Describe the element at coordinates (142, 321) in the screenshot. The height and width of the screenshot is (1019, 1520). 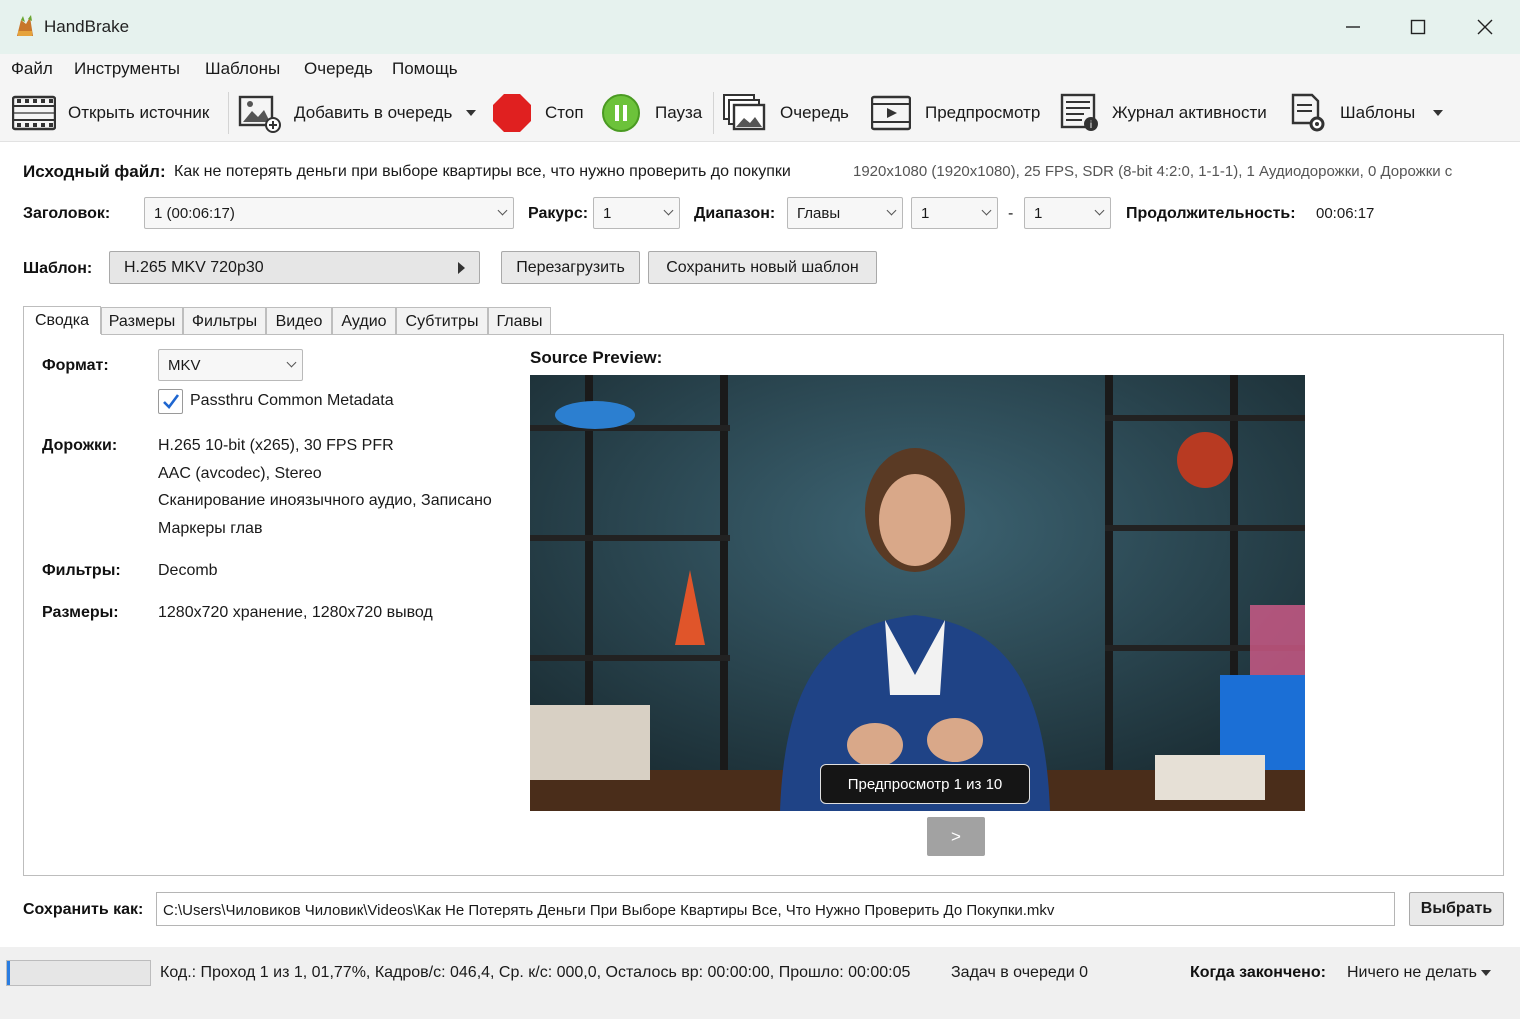
I see `tab-dimensions: Размеры` at that location.